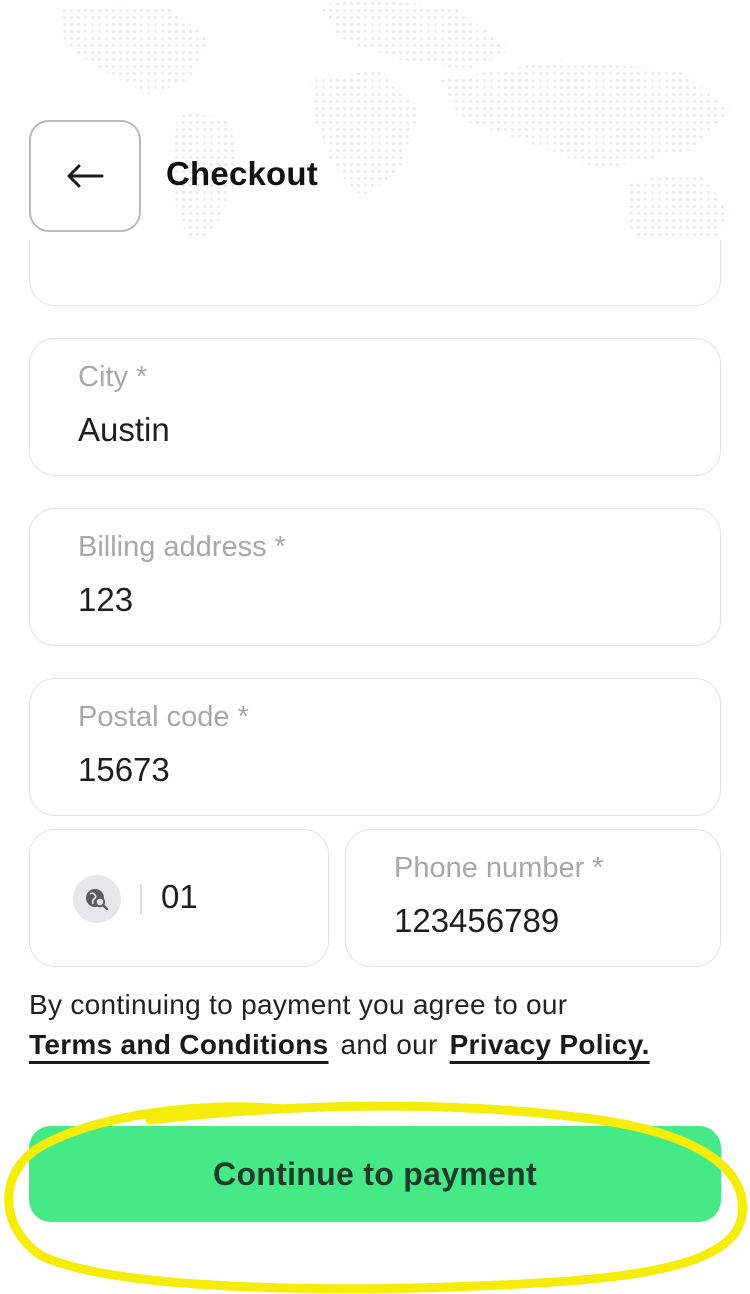 The height and width of the screenshot is (1294, 750). Describe the element at coordinates (124, 770) in the screenshot. I see `postal-code-input: 15673` at that location.